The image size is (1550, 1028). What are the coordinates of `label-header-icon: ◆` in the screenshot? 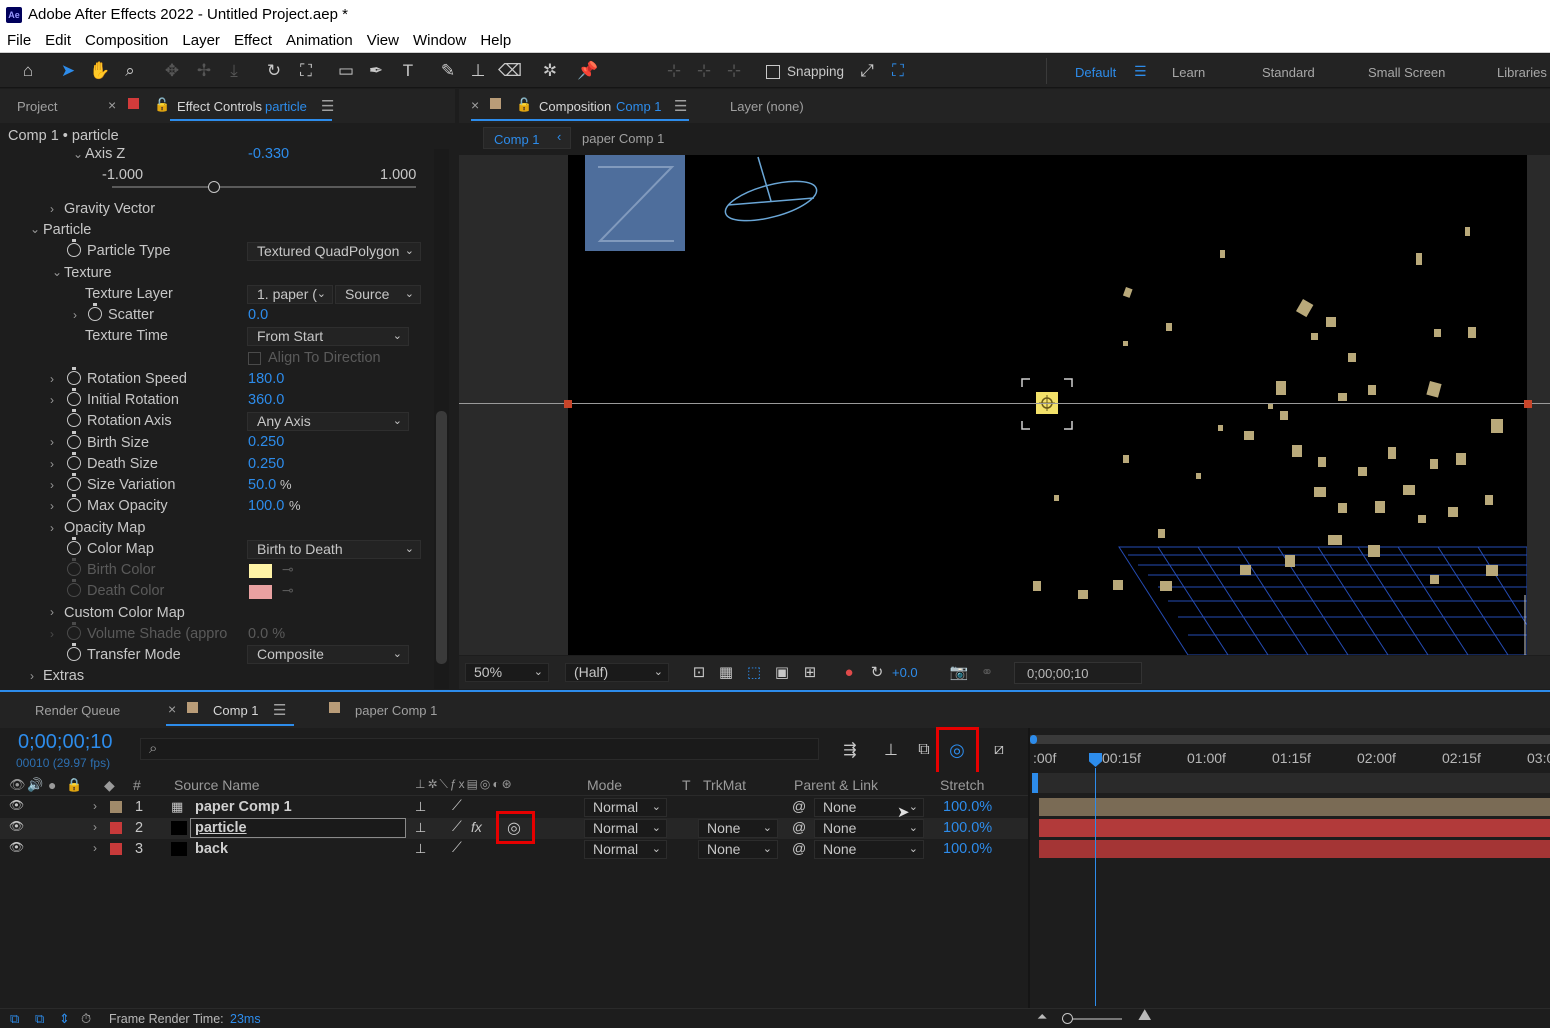 It's located at (109, 785).